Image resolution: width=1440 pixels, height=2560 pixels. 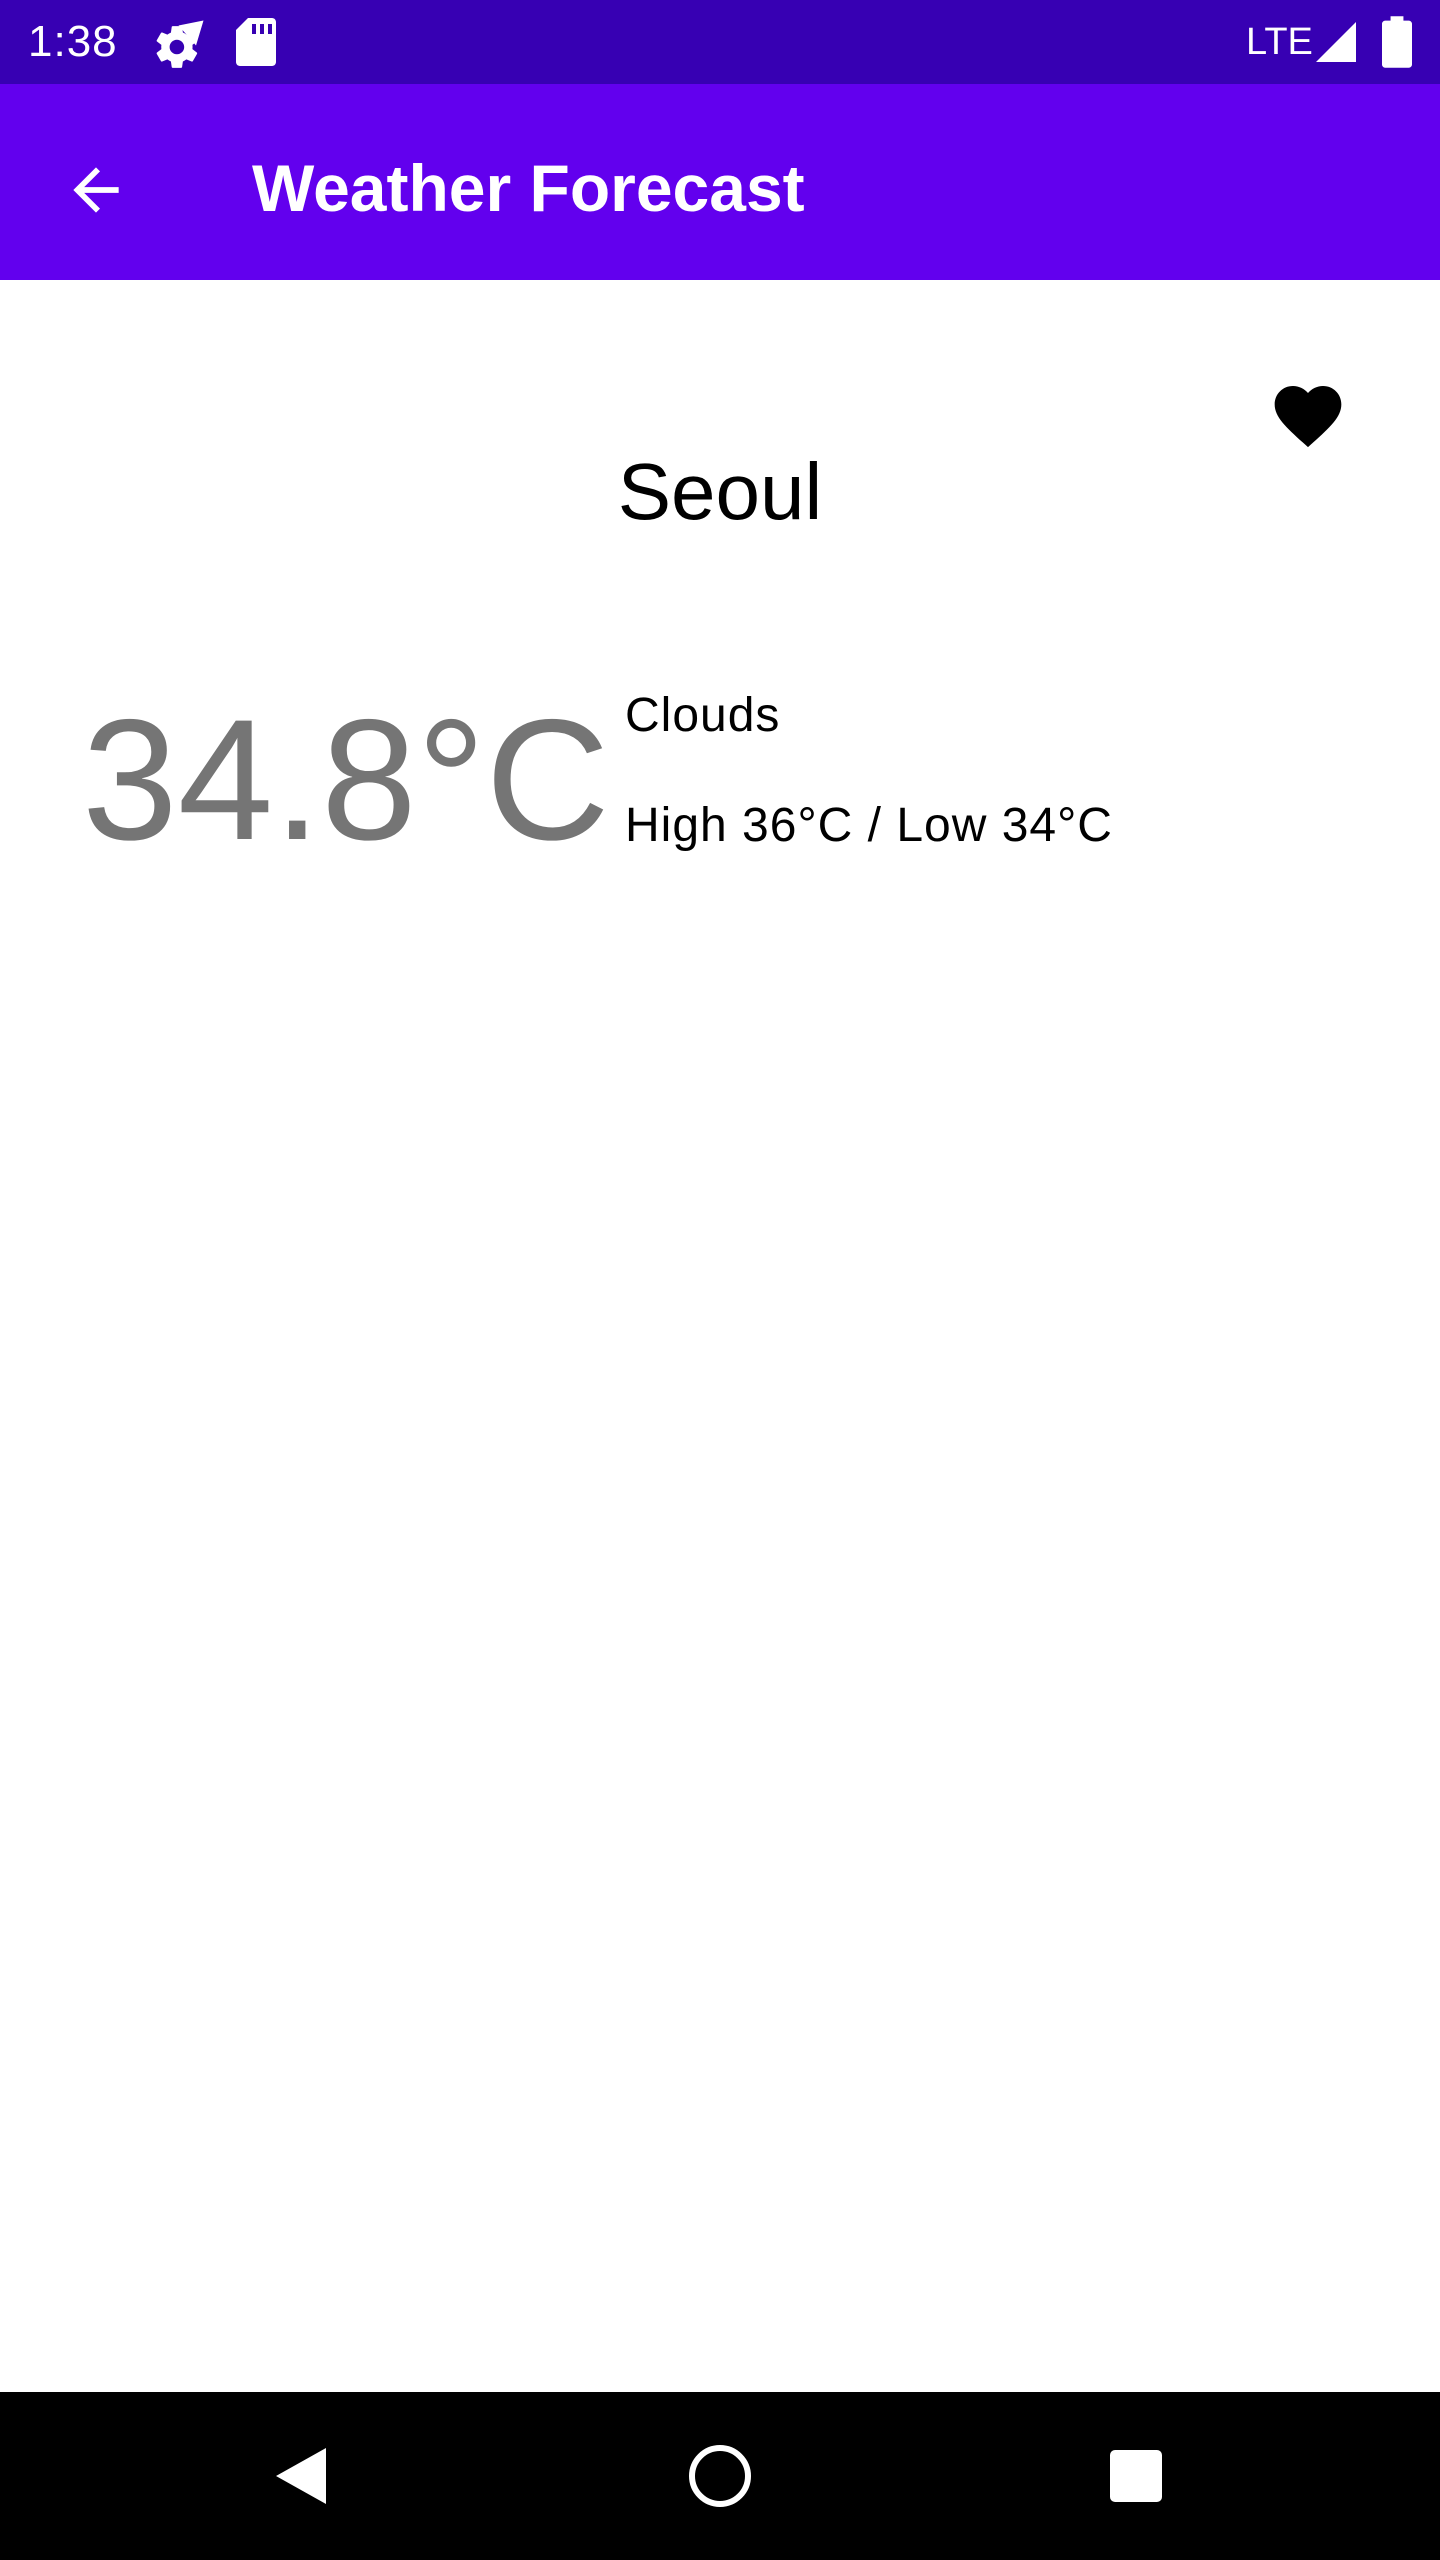 What do you see at coordinates (869, 825) in the screenshot?
I see `high-low-temperature: High 36°C / Low 34°C` at bounding box center [869, 825].